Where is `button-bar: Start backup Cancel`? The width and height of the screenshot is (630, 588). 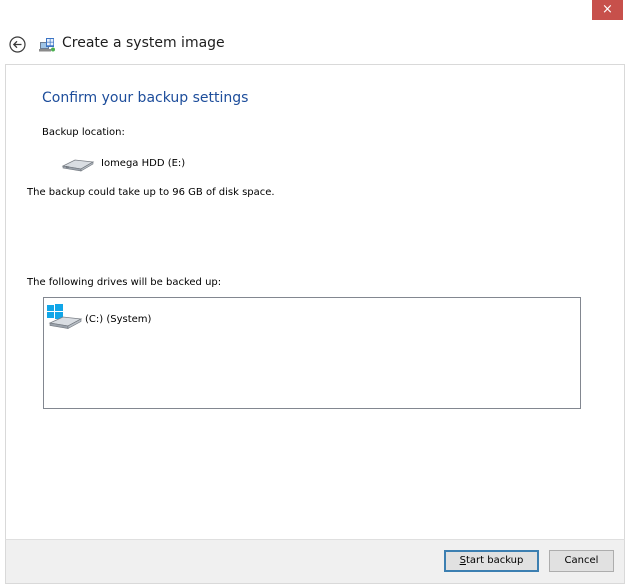 button-bar: Start backup Cancel is located at coordinates (315, 561).